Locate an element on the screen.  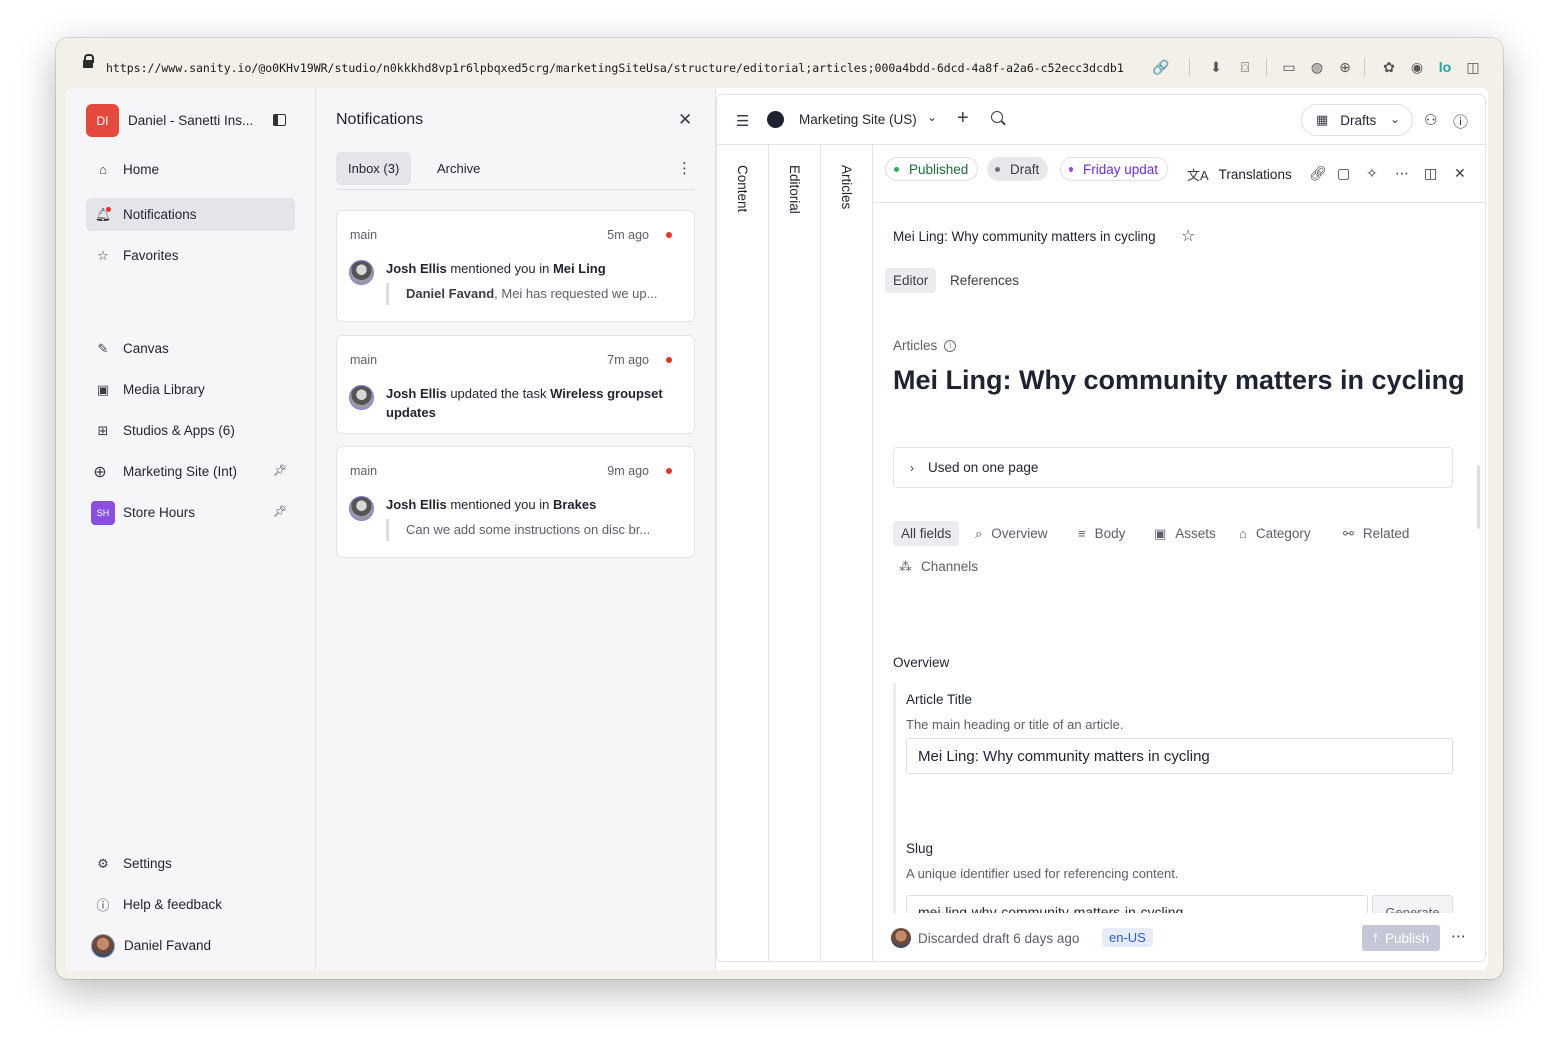
search-icon is located at coordinates (997, 117).